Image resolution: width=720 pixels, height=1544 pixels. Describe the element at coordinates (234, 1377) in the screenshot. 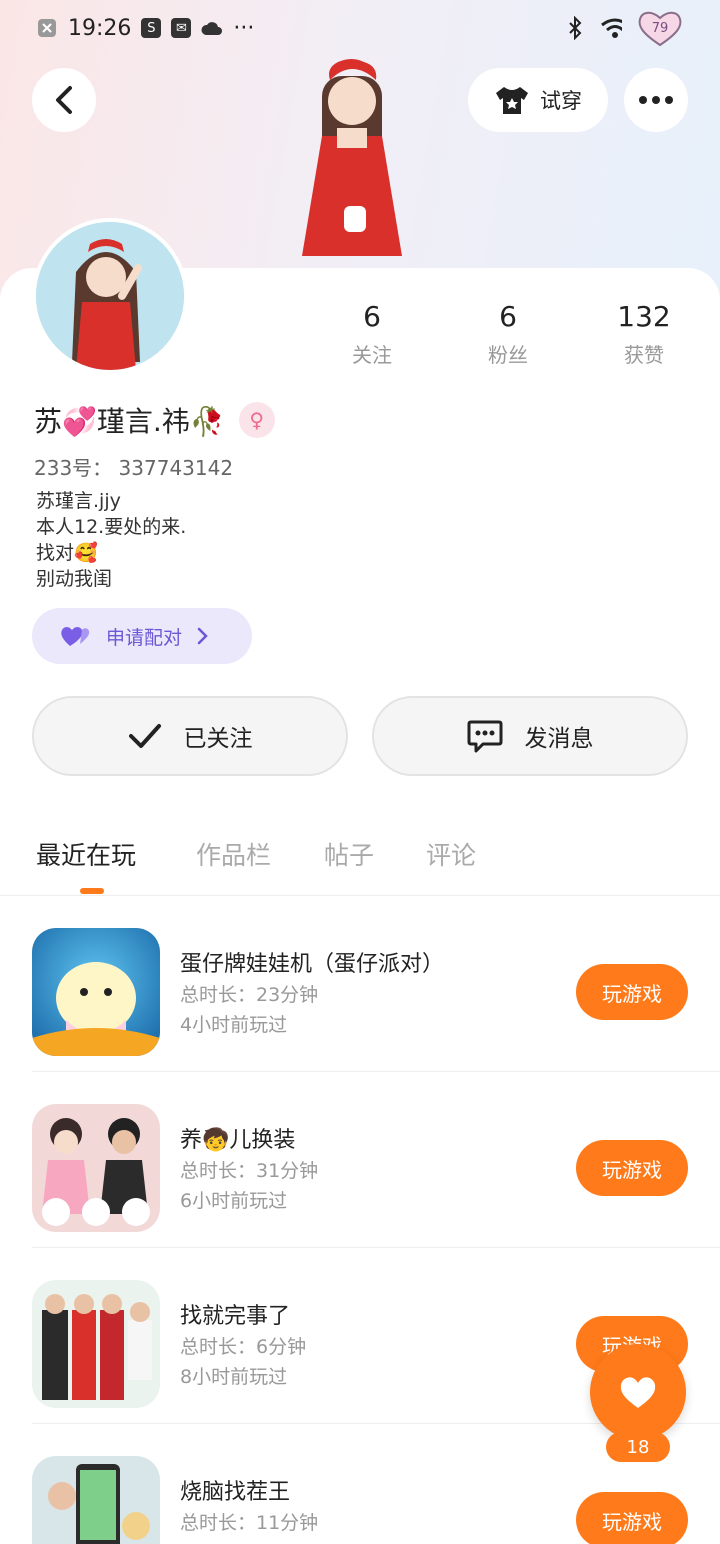

I see `game-last-played: 8小时前玩过` at that location.